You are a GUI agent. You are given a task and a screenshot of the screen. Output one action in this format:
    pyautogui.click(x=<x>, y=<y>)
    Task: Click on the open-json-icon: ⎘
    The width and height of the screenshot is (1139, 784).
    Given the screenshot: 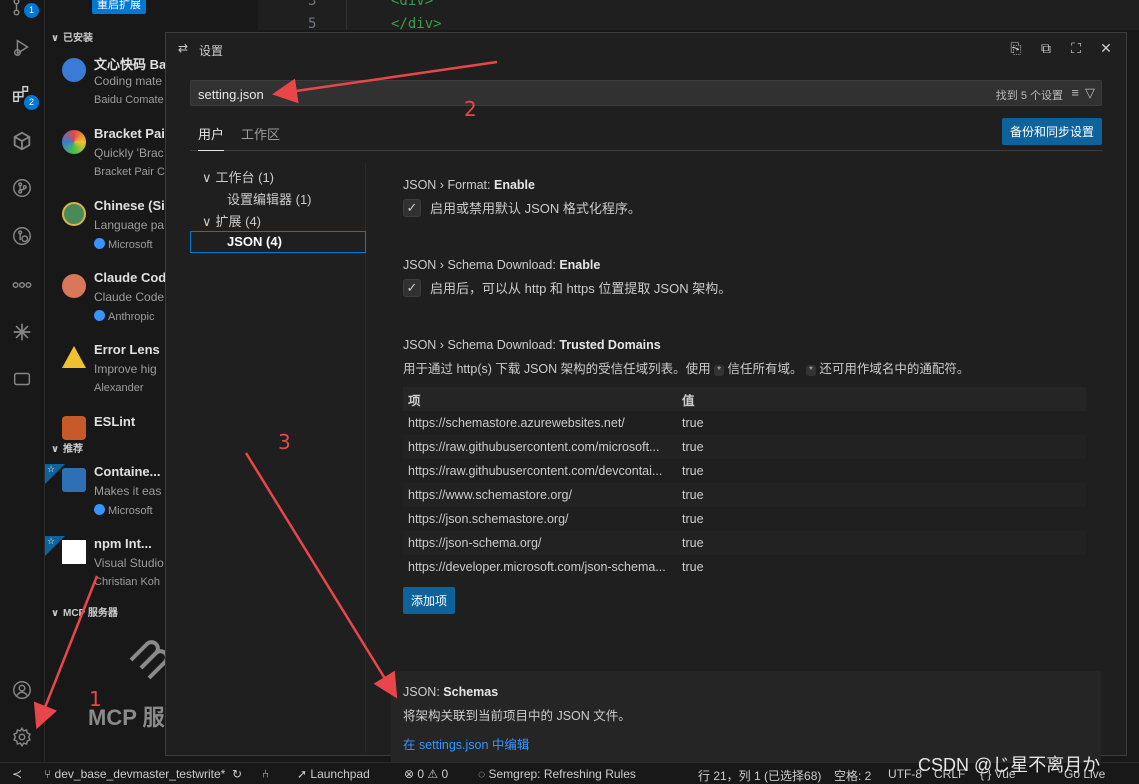 What is the action you would take?
    pyautogui.click(x=1016, y=48)
    